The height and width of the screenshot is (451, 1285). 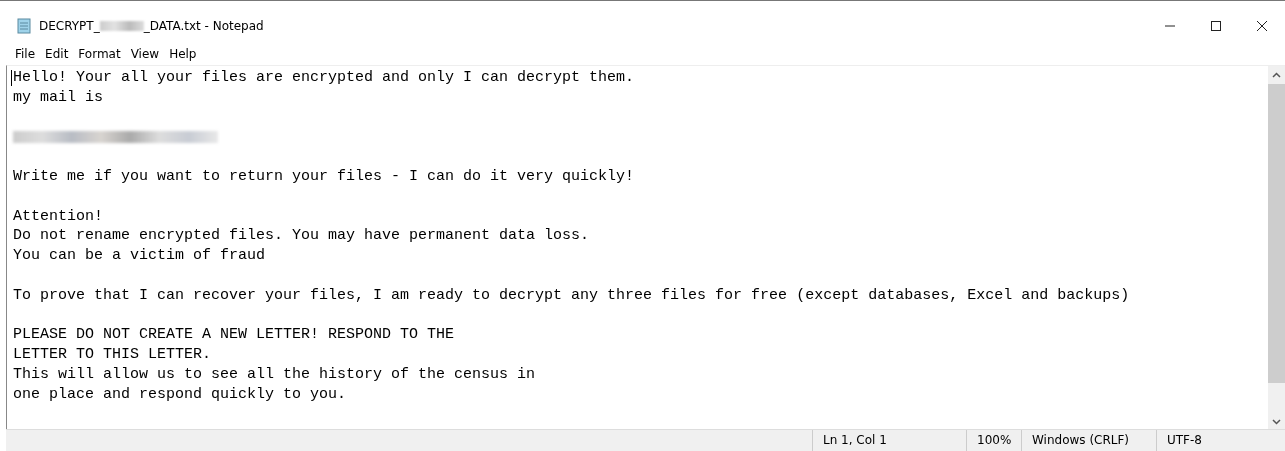 I want to click on menu-item: File, so click(x=27, y=54).